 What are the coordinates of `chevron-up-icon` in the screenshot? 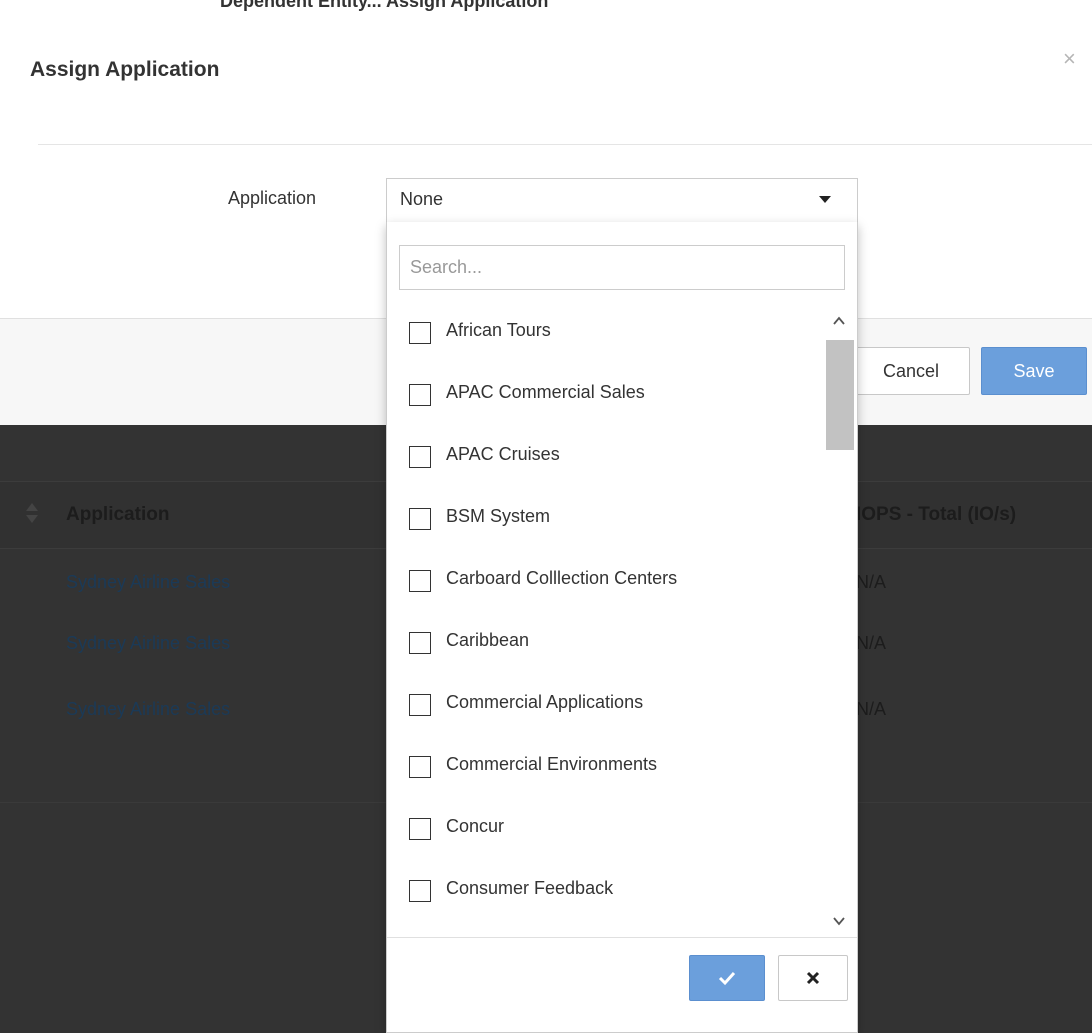 It's located at (839, 321).